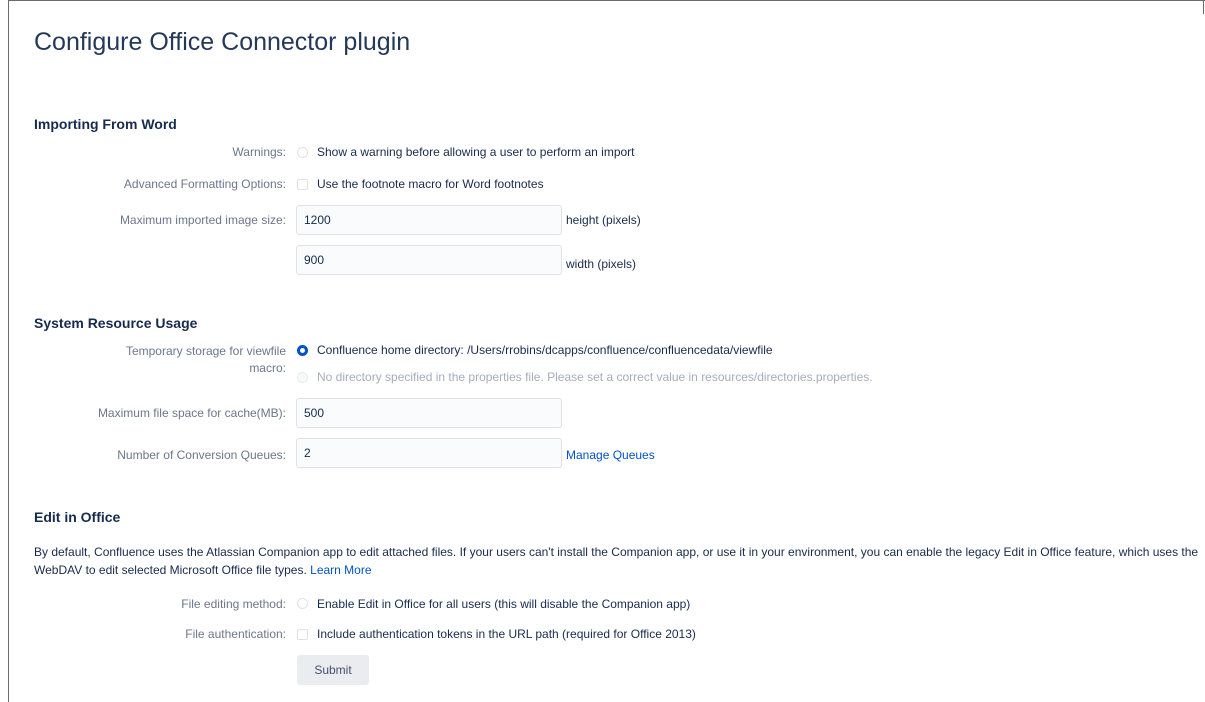 The width and height of the screenshot is (1205, 702). Describe the element at coordinates (302, 152) in the screenshot. I see `warnings-radio` at that location.